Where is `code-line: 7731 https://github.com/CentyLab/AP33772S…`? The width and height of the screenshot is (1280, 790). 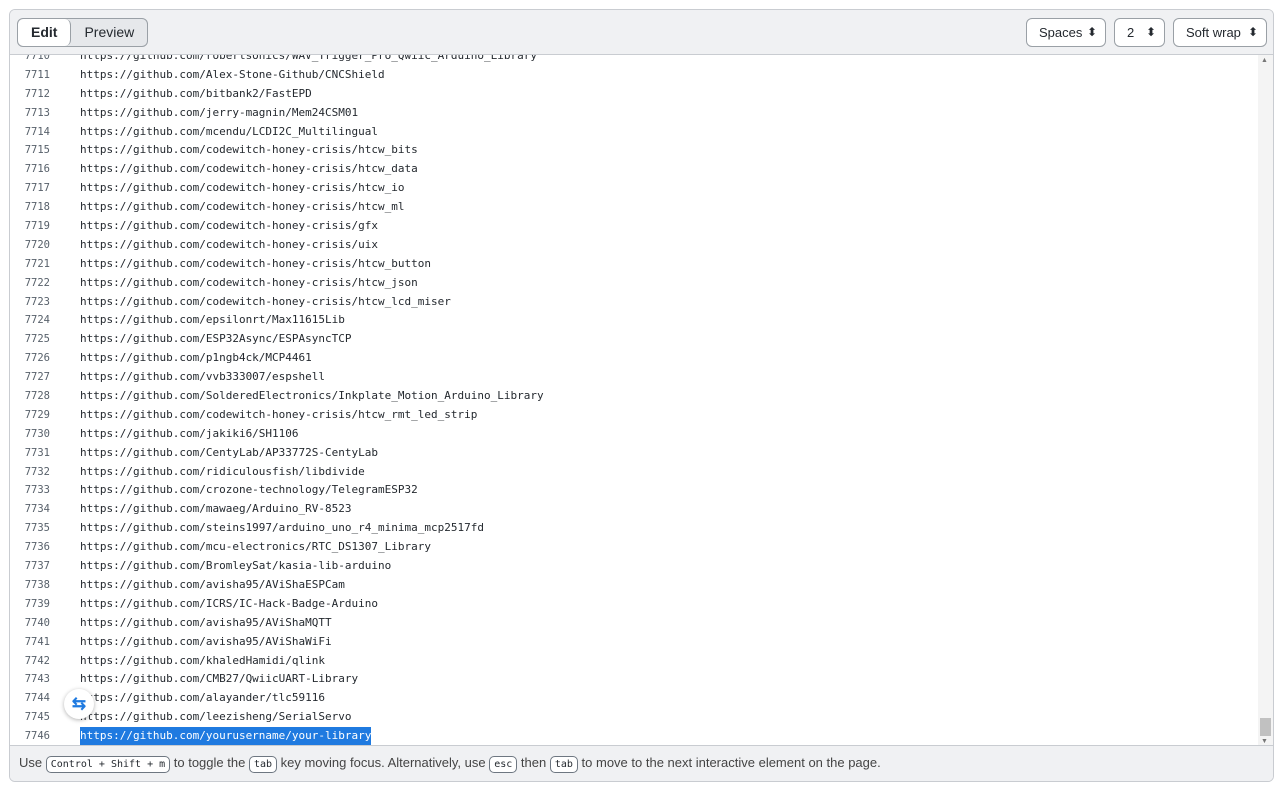
code-line: 7731 https://github.com/CentyLab/AP33772S… is located at coordinates (633, 453).